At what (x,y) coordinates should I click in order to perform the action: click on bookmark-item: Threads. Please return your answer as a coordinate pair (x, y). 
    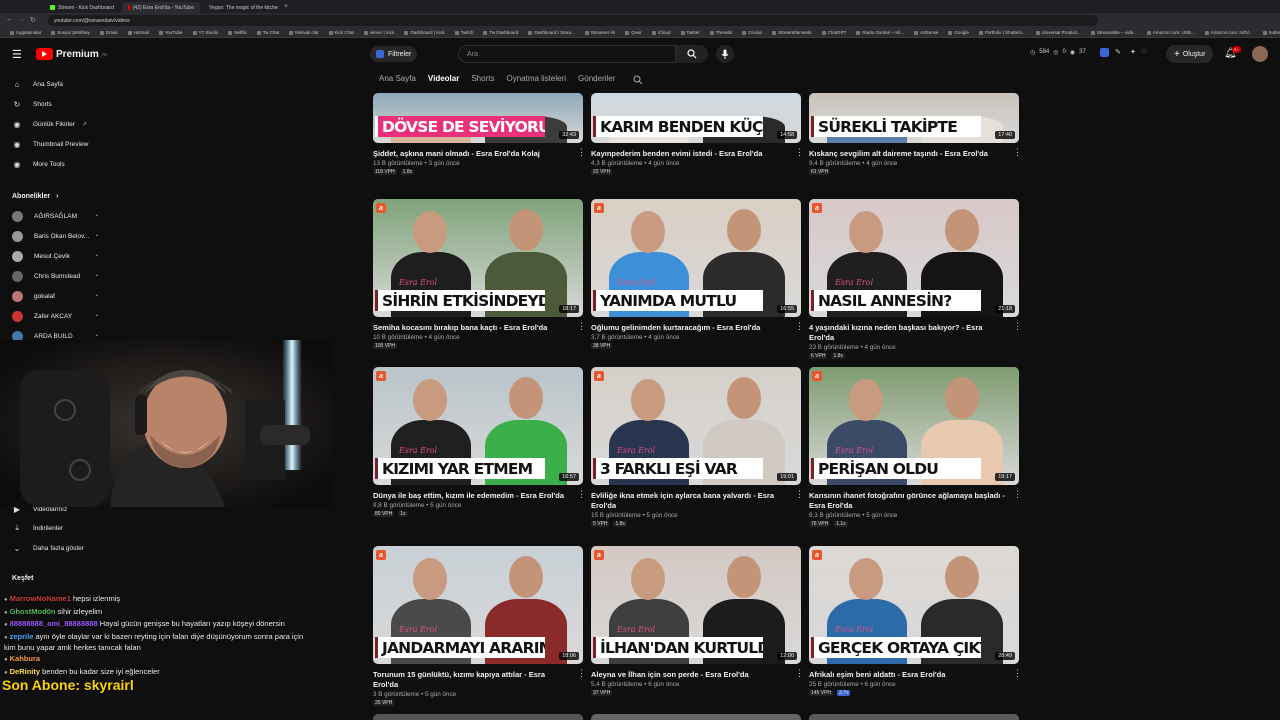
    Looking at the image, I should click on (720, 32).